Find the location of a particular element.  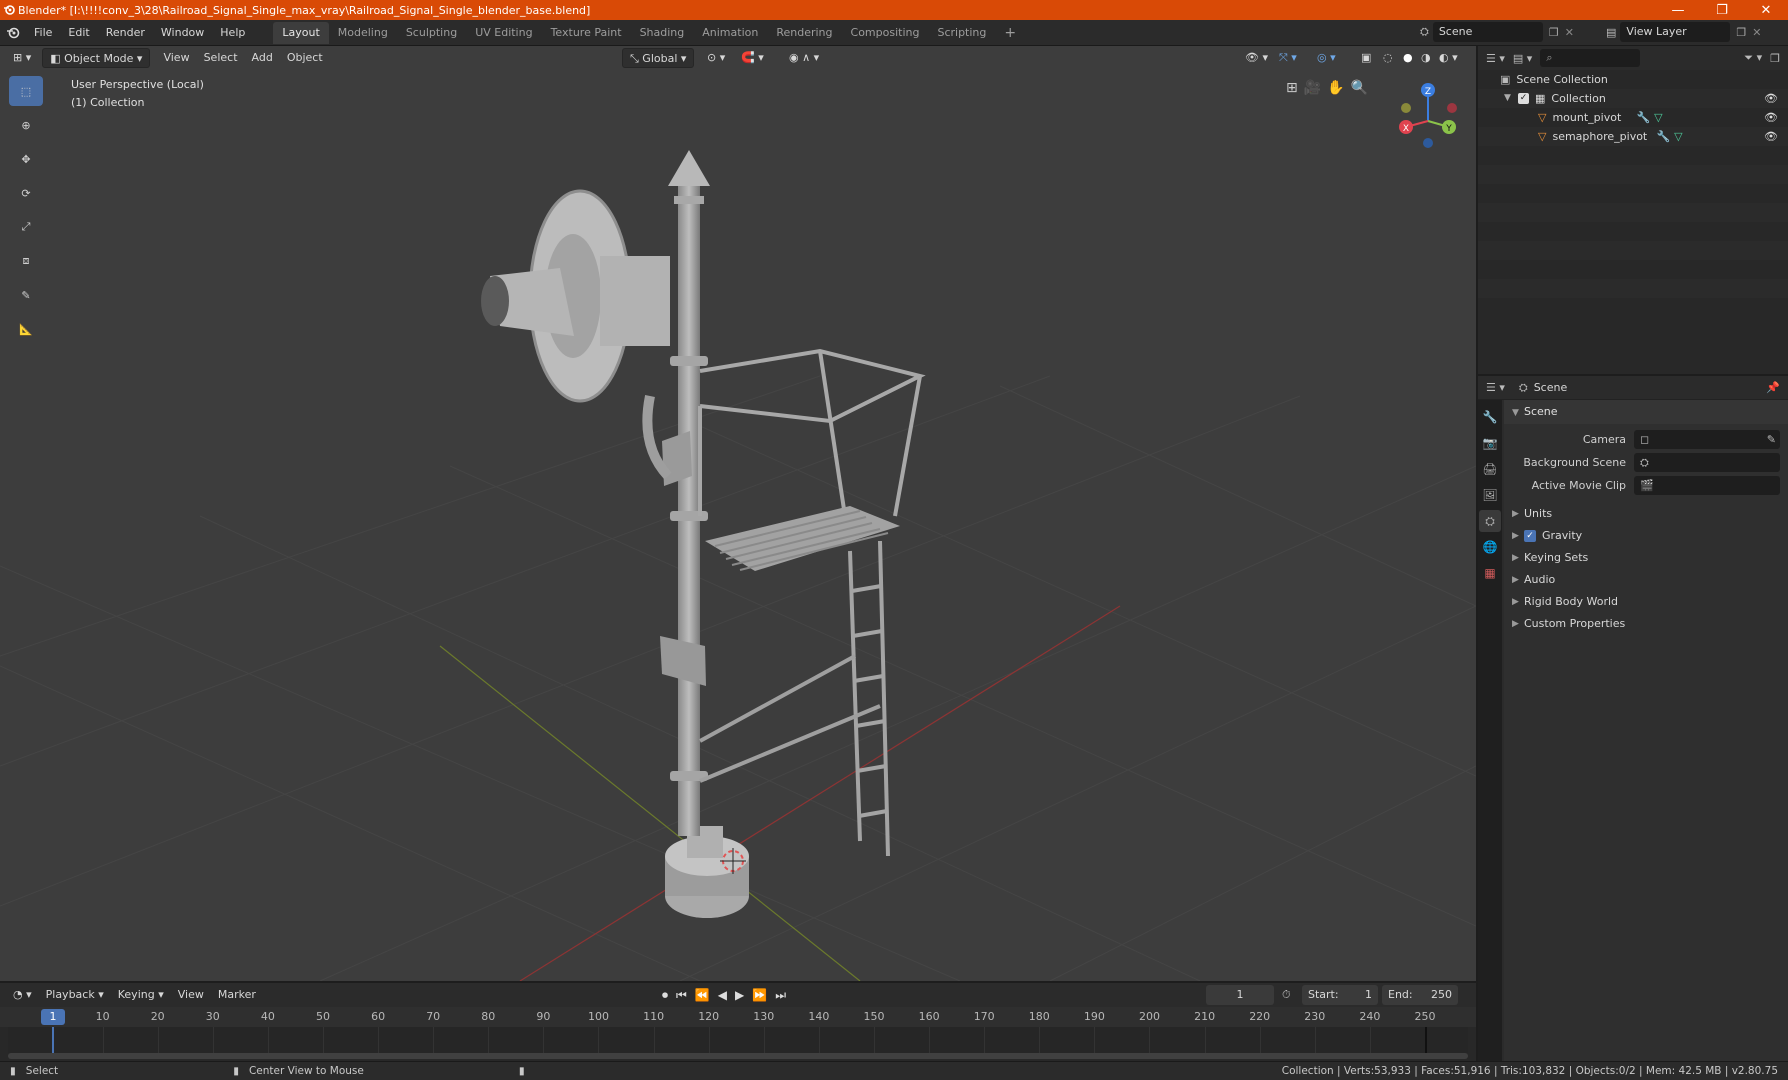

tab-modeling: Modeling is located at coordinates (363, 33).